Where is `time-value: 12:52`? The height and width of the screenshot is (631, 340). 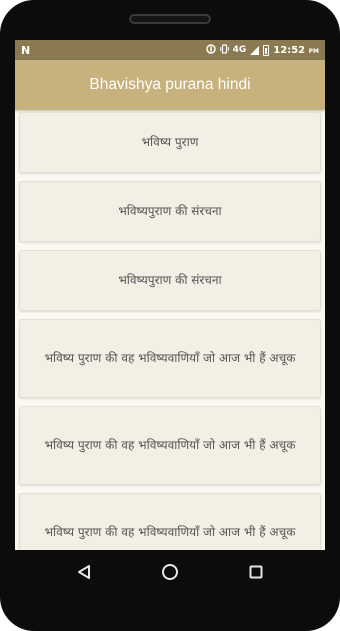 time-value: 12:52 is located at coordinates (289, 50).